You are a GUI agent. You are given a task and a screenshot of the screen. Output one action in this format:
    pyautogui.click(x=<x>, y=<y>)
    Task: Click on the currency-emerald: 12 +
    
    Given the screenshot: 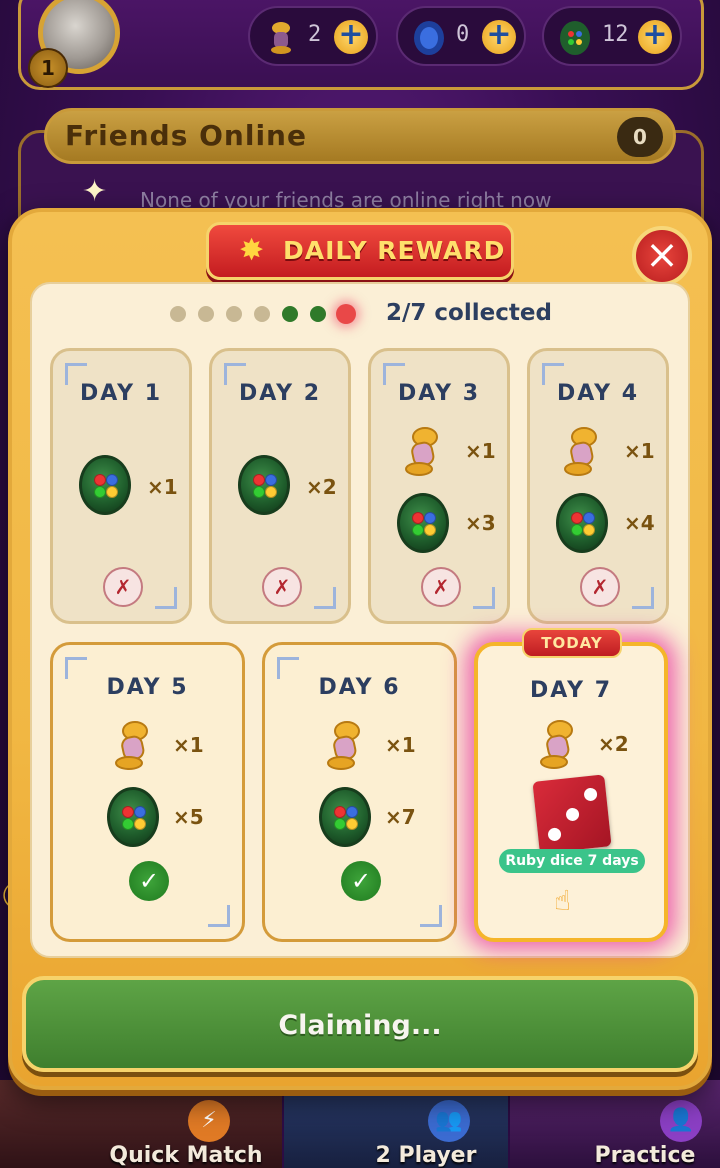 What is the action you would take?
    pyautogui.click(x=612, y=36)
    